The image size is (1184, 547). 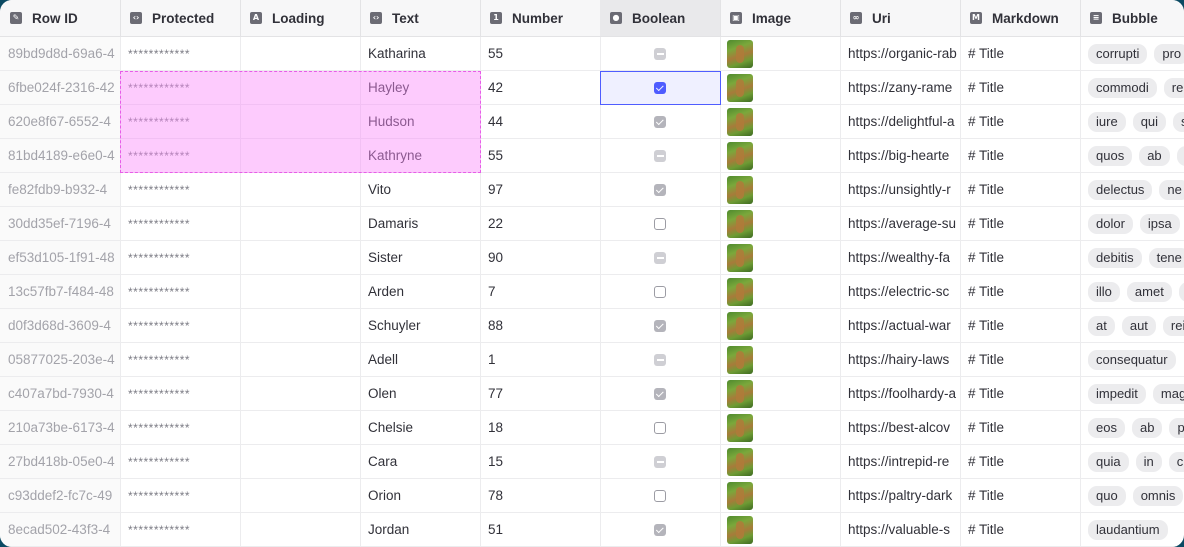 I want to click on column-header-text: ‹› Text, so click(x=420, y=18).